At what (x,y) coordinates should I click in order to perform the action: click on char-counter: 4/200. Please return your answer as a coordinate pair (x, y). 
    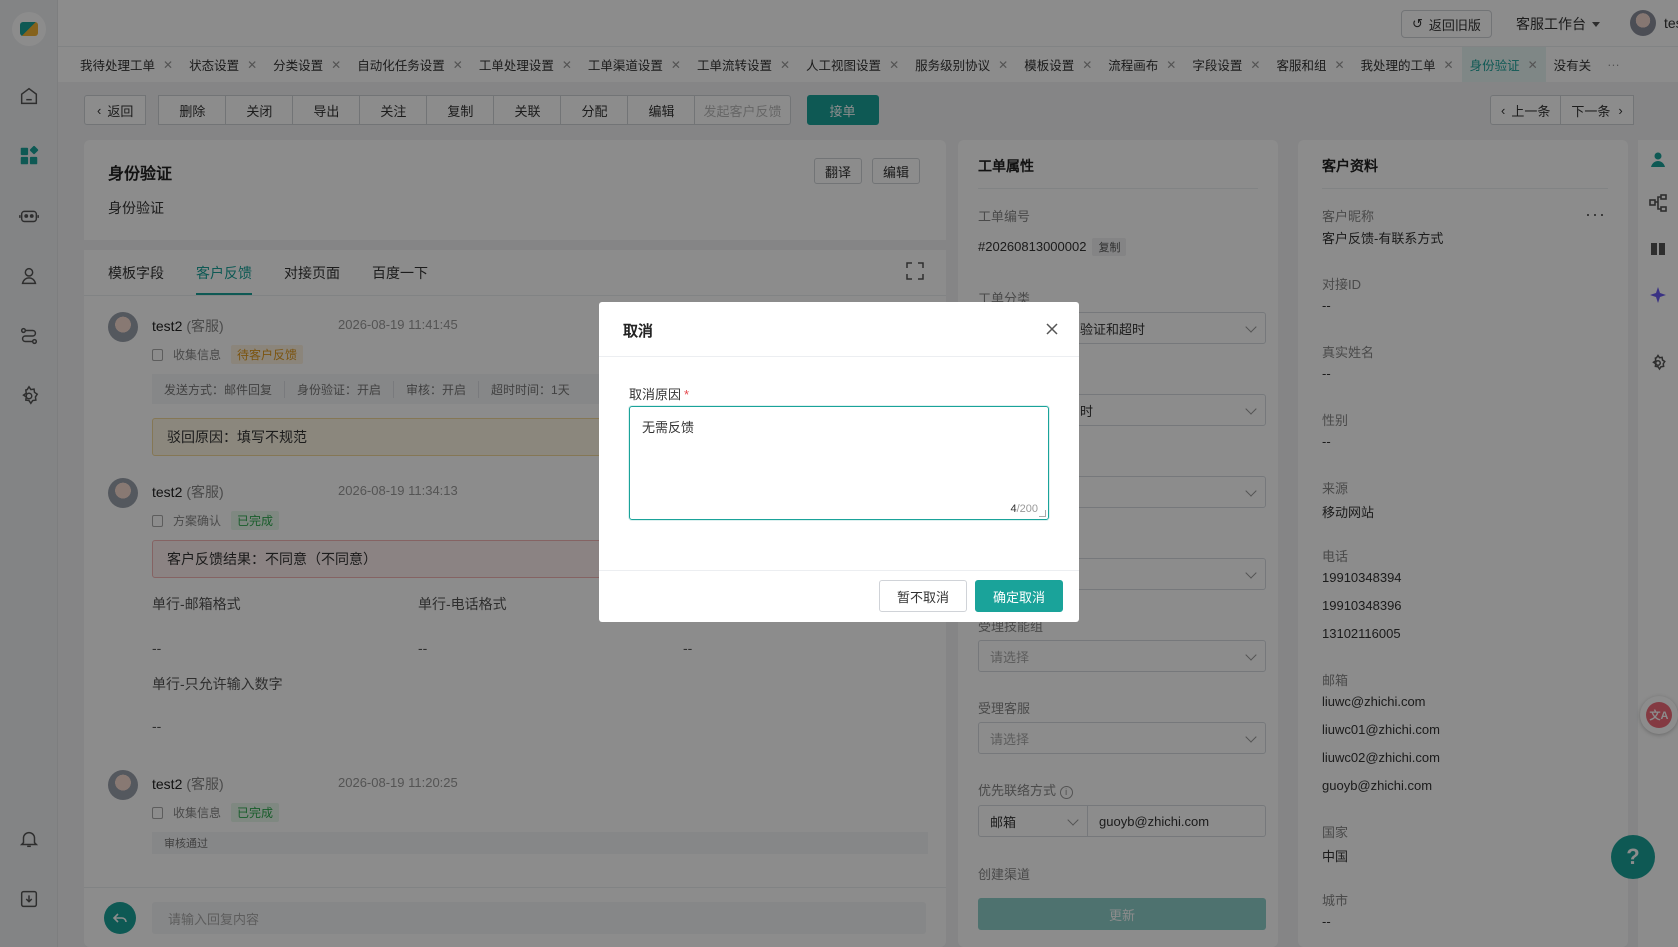
    Looking at the image, I should click on (1024, 509).